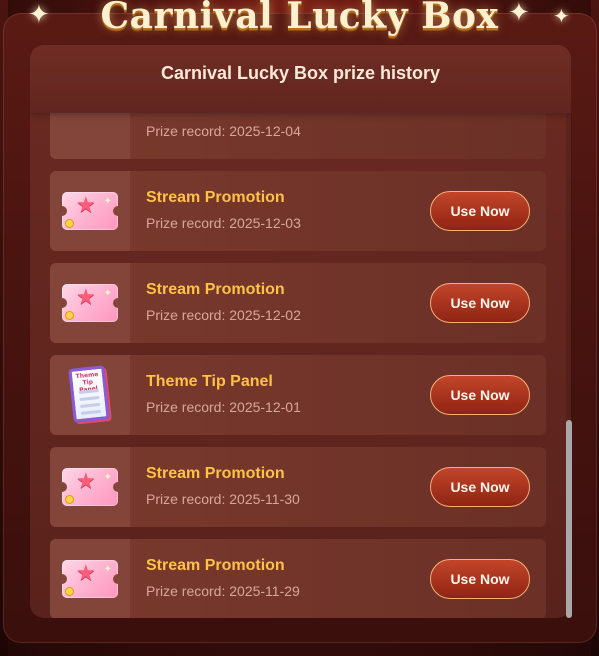  What do you see at coordinates (569, 519) in the screenshot?
I see `scrollbar-thumb` at bounding box center [569, 519].